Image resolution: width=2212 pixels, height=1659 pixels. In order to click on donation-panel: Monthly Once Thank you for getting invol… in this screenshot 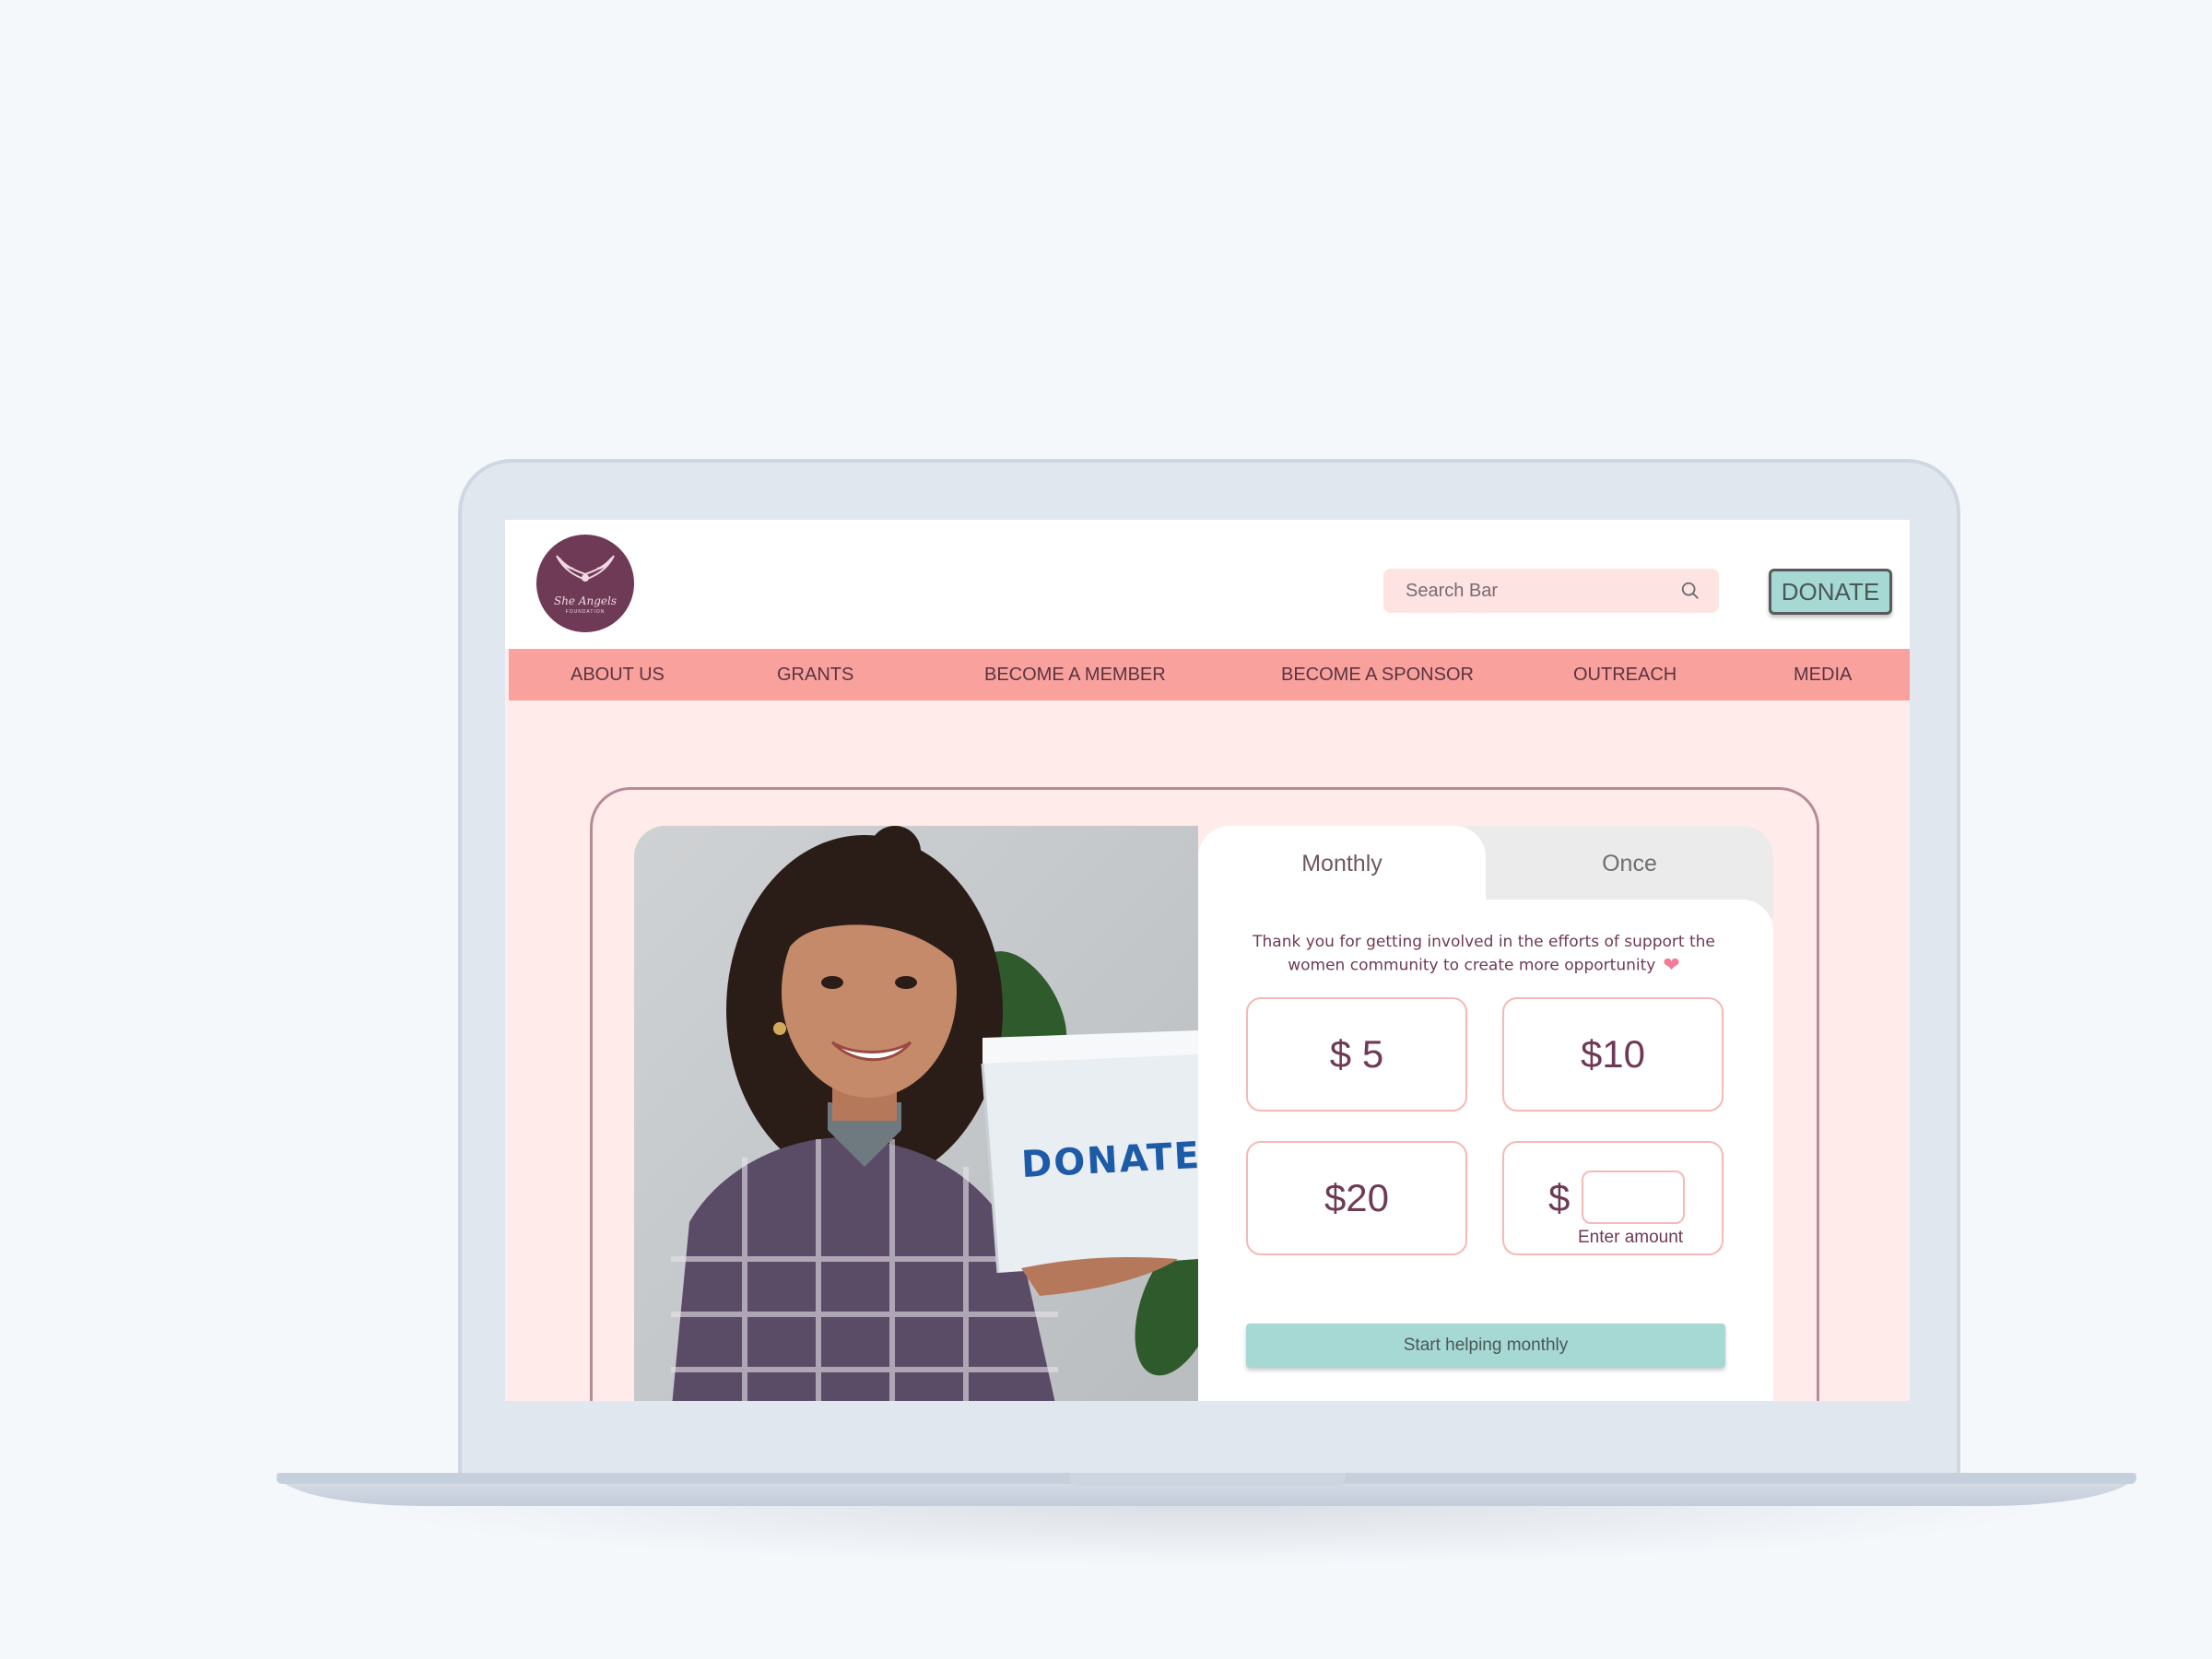, I will do `click(1485, 1113)`.